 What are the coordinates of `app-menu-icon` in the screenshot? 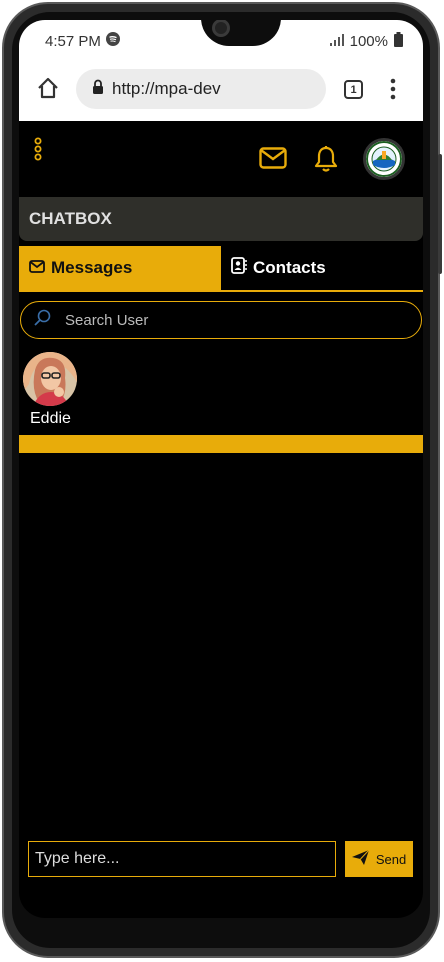 It's located at (38, 152).